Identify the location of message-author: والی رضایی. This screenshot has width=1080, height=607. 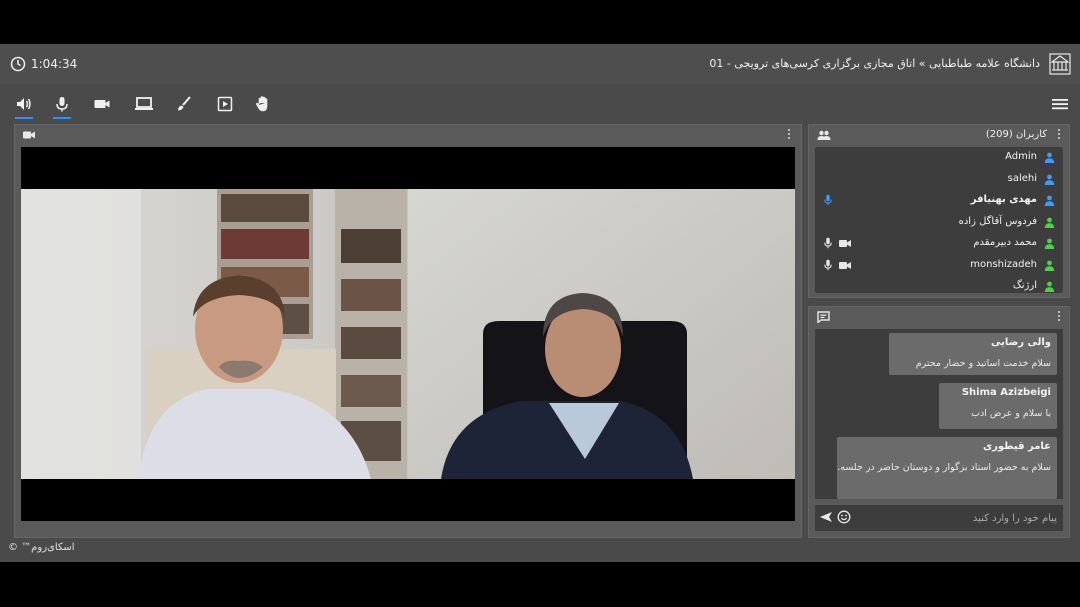
(1020, 342).